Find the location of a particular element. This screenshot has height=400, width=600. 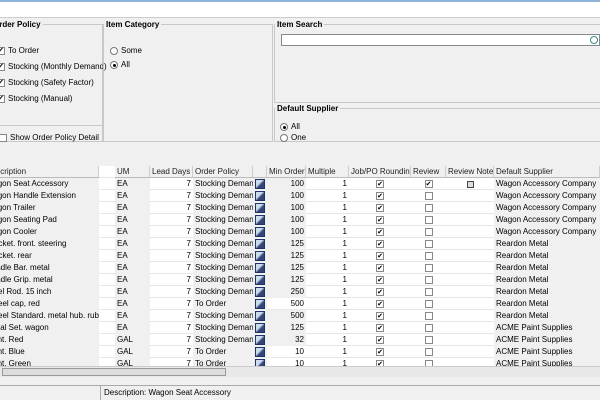

description-cell: Wheel Standard. metal hub. rubber tire is located at coordinates (49, 316).